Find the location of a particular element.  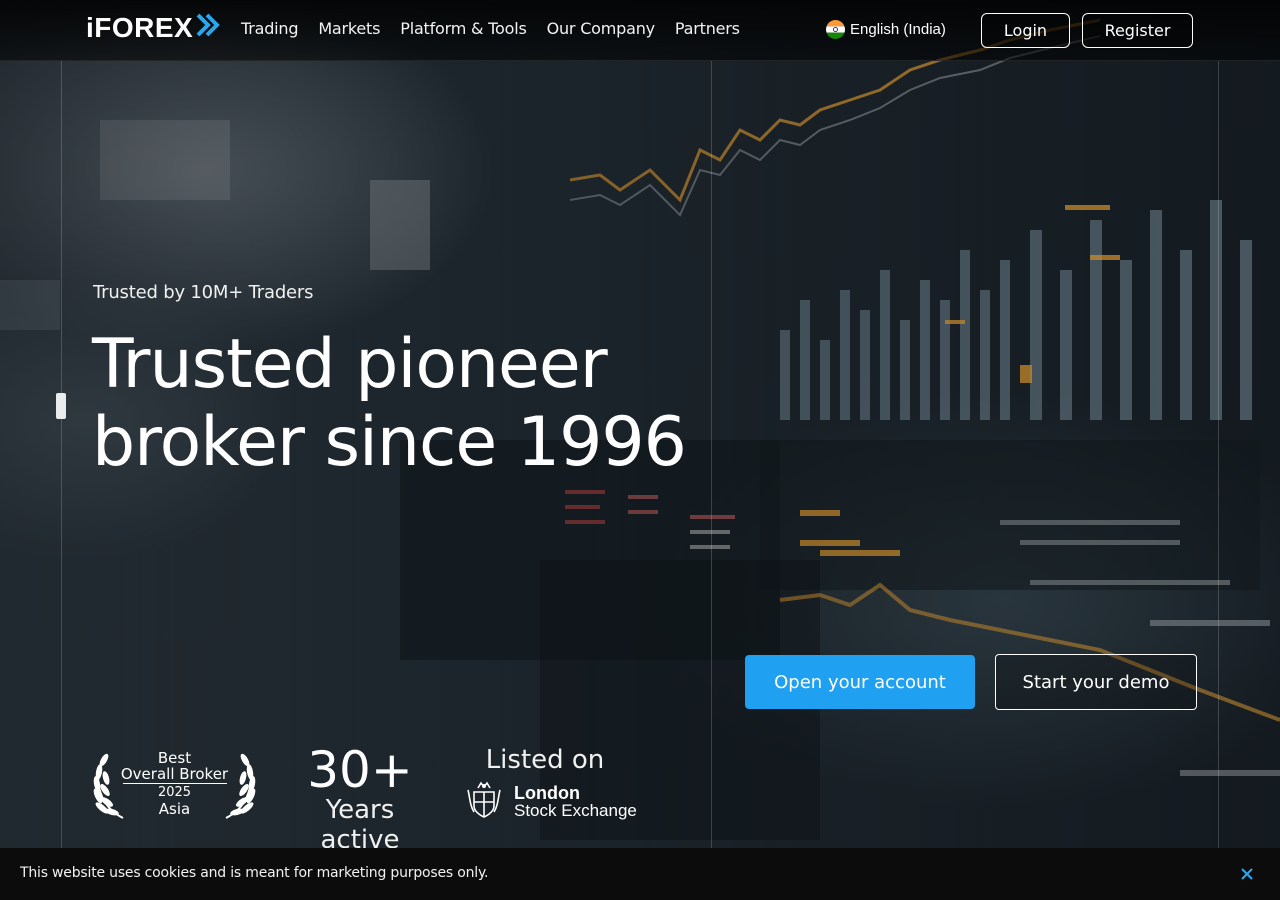

nav-item-markets: Markets is located at coordinates (349, 28).